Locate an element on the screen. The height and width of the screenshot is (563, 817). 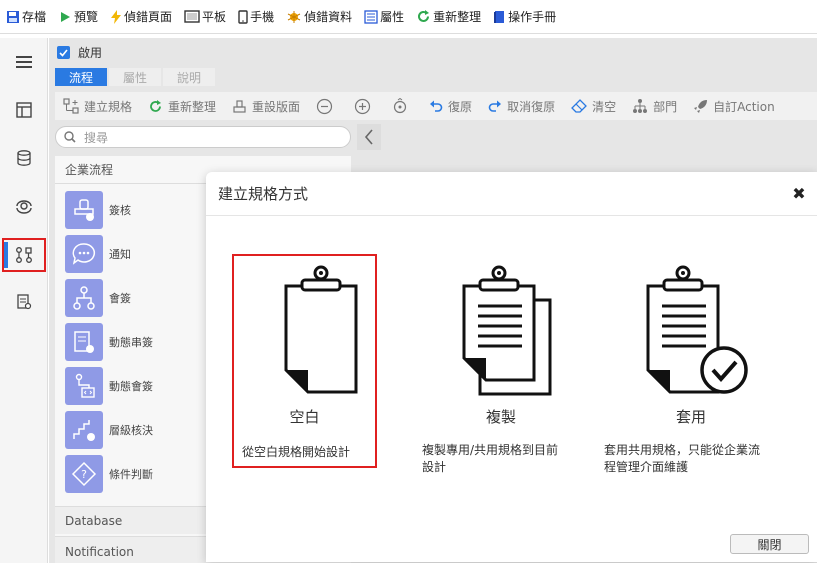
create-spec-button: 建立規格 is located at coordinates (97, 106).